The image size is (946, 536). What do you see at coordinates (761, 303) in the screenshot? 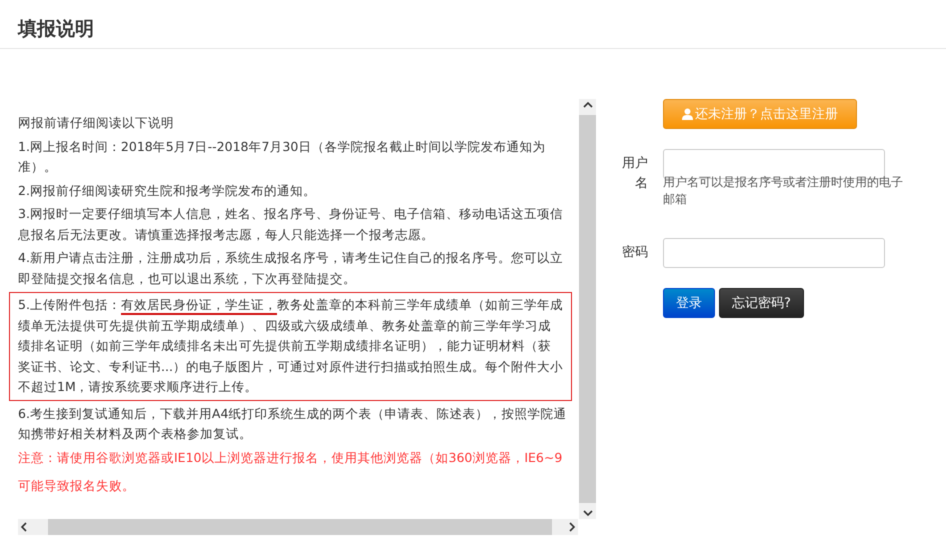
I see `forgot-password-button: 忘记密码?` at bounding box center [761, 303].